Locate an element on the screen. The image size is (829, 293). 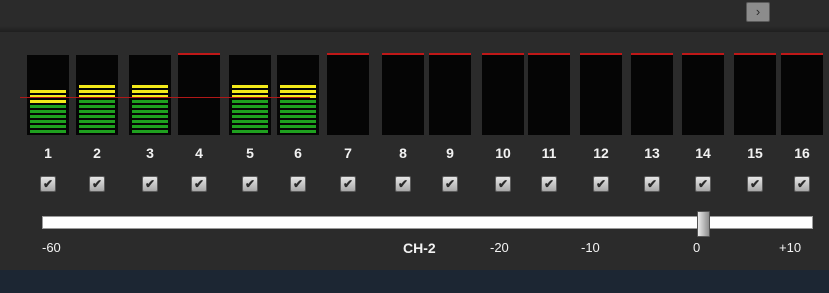
scale-max-label: +10 is located at coordinates (790, 247).